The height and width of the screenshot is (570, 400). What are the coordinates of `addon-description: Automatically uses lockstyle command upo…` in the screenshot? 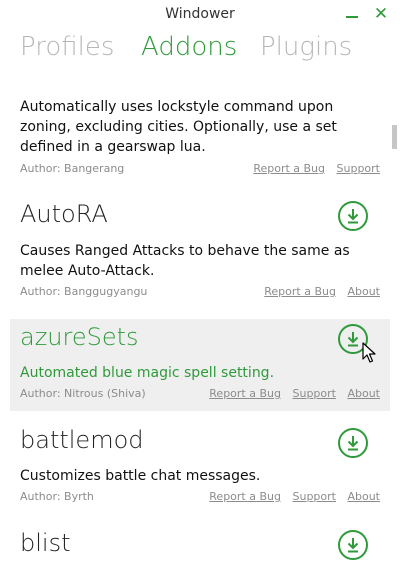 It's located at (178, 127).